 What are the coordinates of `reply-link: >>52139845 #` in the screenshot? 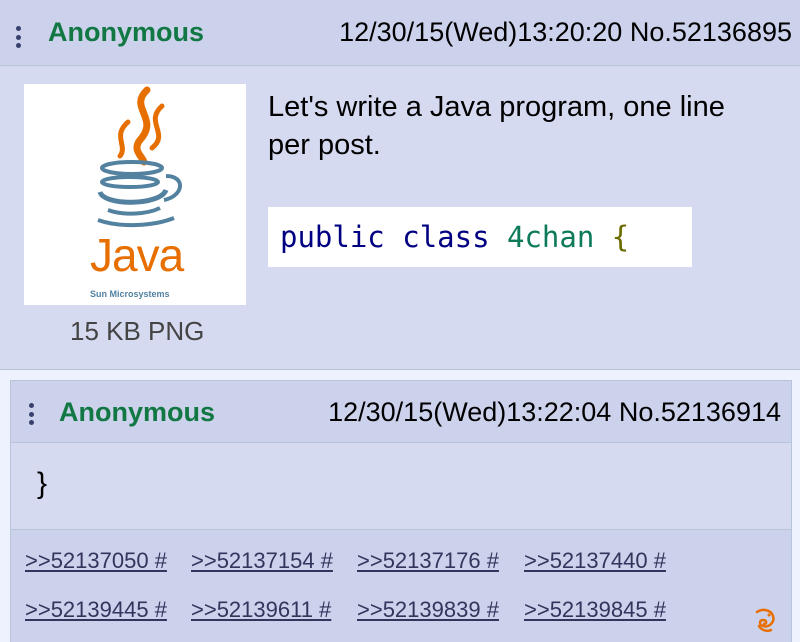 It's located at (595, 610).